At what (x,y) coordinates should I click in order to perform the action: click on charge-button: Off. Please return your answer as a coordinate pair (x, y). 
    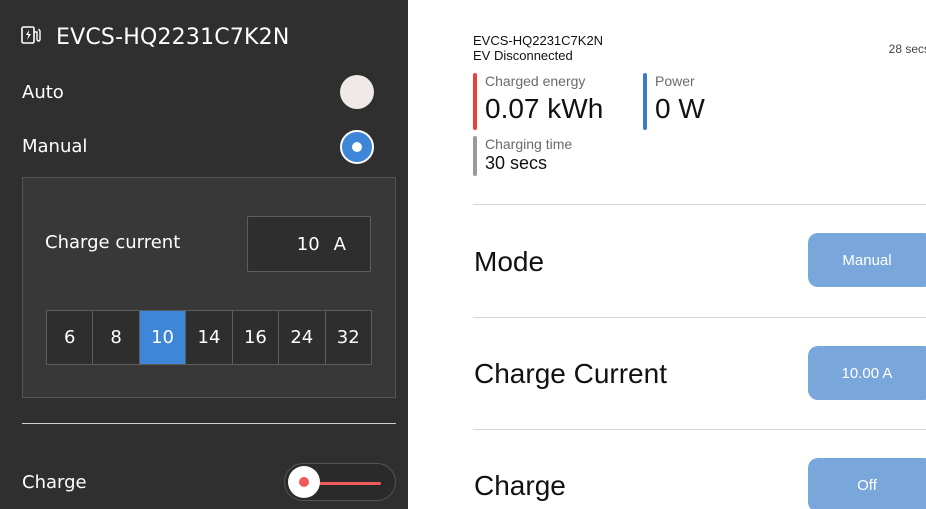
    Looking at the image, I should click on (867, 483).